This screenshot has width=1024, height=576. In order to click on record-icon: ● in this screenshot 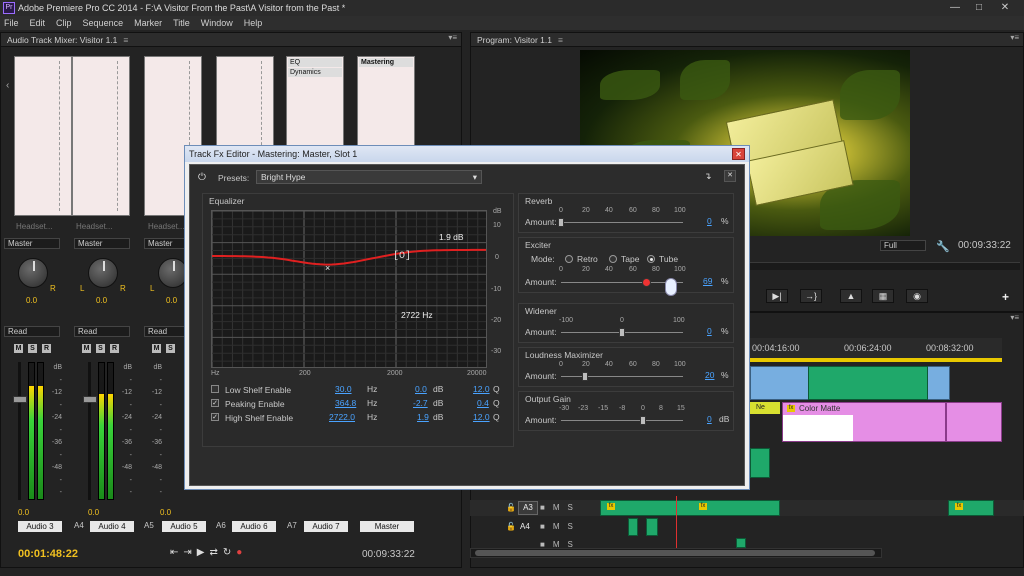, I will do `click(241, 552)`.